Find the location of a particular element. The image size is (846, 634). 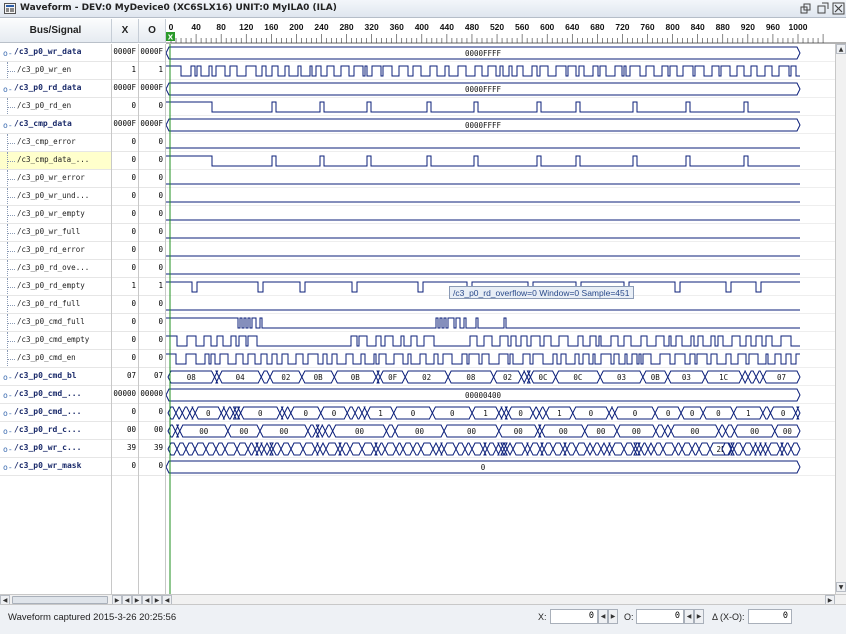

close-icon is located at coordinates (838, 8).